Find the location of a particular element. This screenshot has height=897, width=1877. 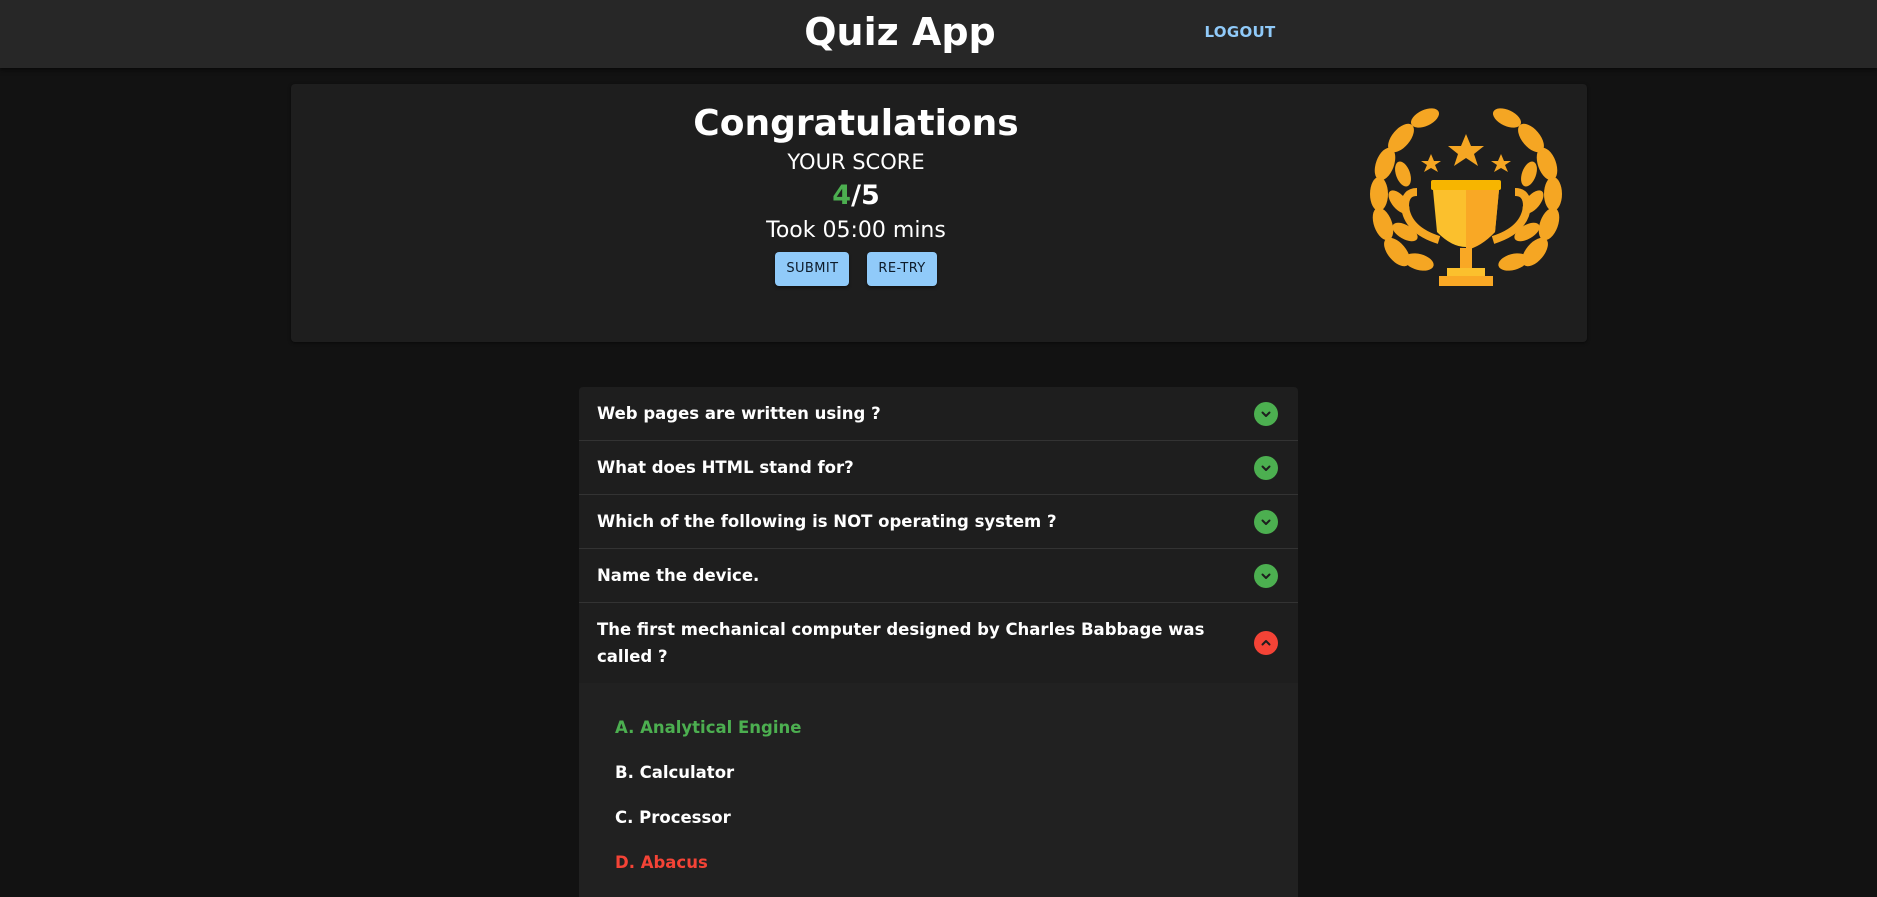

question-item: What does HTML stand for? is located at coordinates (938, 468).